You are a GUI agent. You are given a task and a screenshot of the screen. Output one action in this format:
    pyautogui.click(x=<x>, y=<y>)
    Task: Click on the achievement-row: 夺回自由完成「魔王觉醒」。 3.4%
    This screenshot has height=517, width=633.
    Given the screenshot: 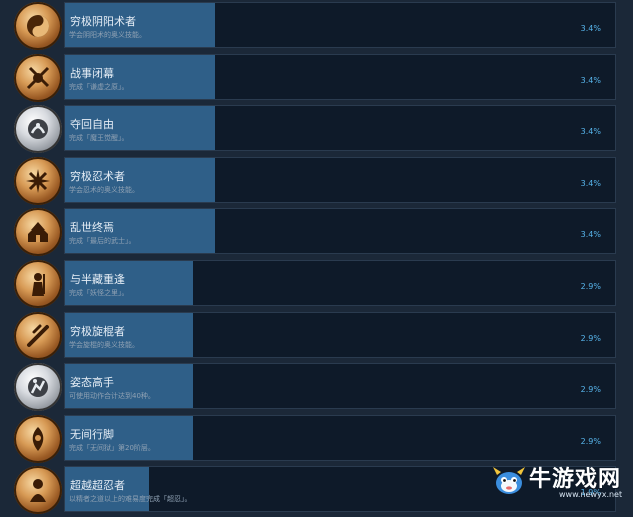 What is the action you would take?
    pyautogui.click(x=316, y=130)
    